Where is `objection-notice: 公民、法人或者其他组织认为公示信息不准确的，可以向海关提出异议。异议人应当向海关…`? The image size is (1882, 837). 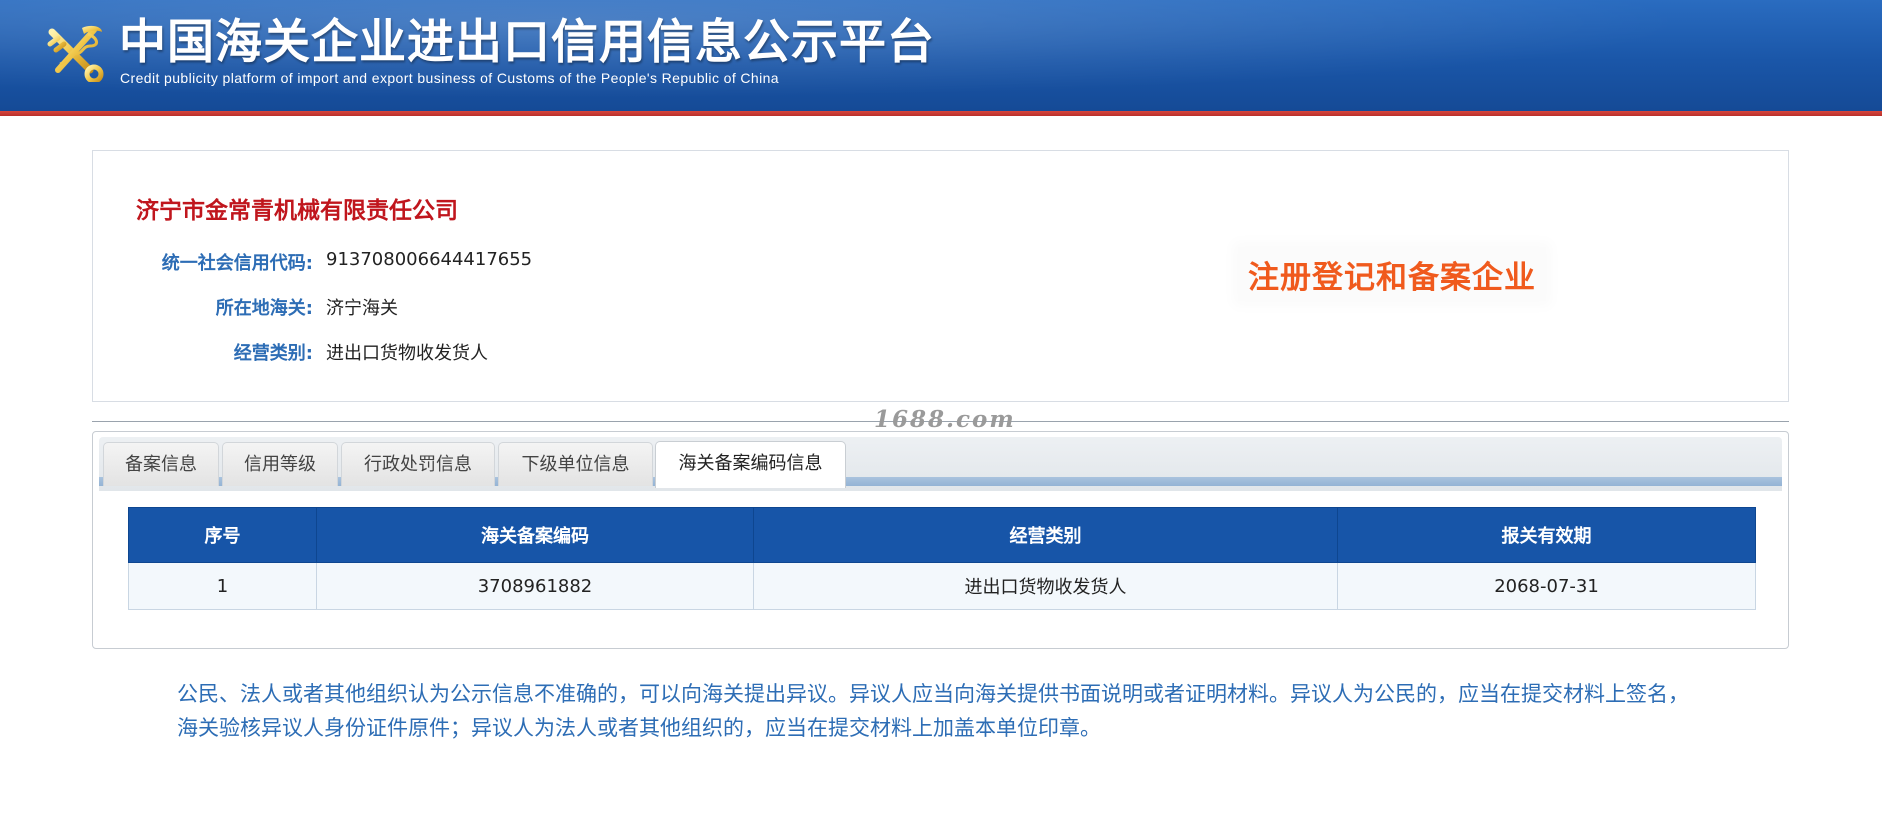 objection-notice: 公民、法人或者其他组织认为公示信息不准确的，可以向海关提出异议。异议人应当向海关… is located at coordinates (933, 711).